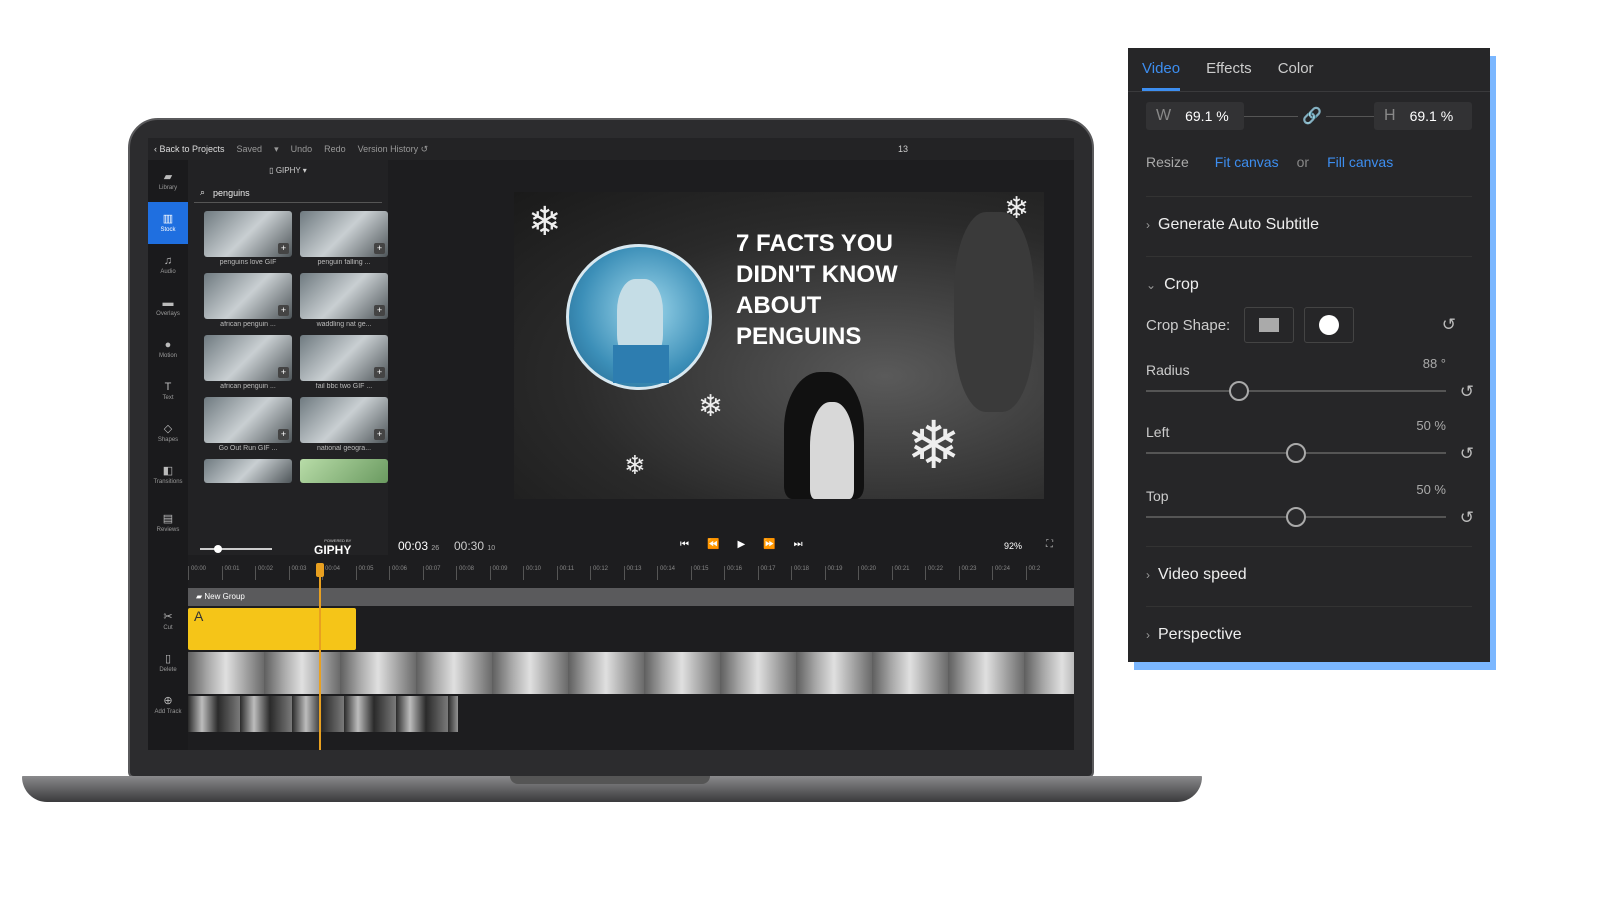 The width and height of the screenshot is (1600, 900). Describe the element at coordinates (1360, 162) in the screenshot. I see `fill-canvas-link: Fill canvas` at that location.